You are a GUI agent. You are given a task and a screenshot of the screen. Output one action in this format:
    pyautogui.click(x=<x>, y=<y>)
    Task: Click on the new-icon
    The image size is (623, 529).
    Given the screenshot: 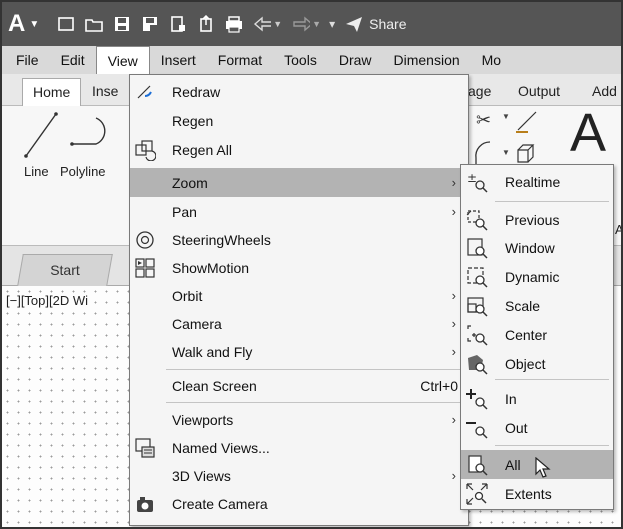 What is the action you would take?
    pyautogui.click(x=66, y=24)
    